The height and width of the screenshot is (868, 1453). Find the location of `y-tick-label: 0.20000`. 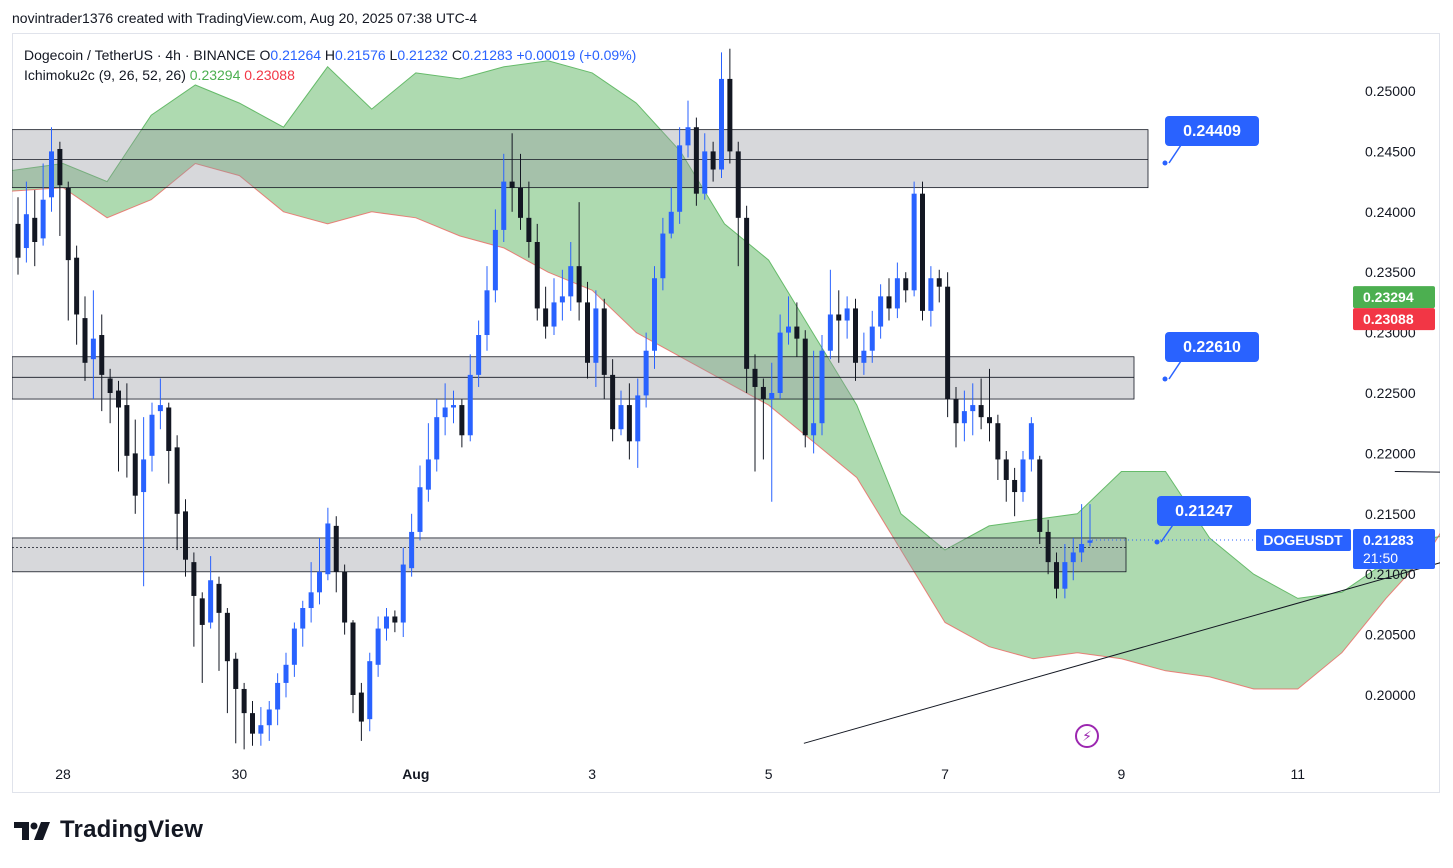

y-tick-label: 0.20000 is located at coordinates (1390, 695).